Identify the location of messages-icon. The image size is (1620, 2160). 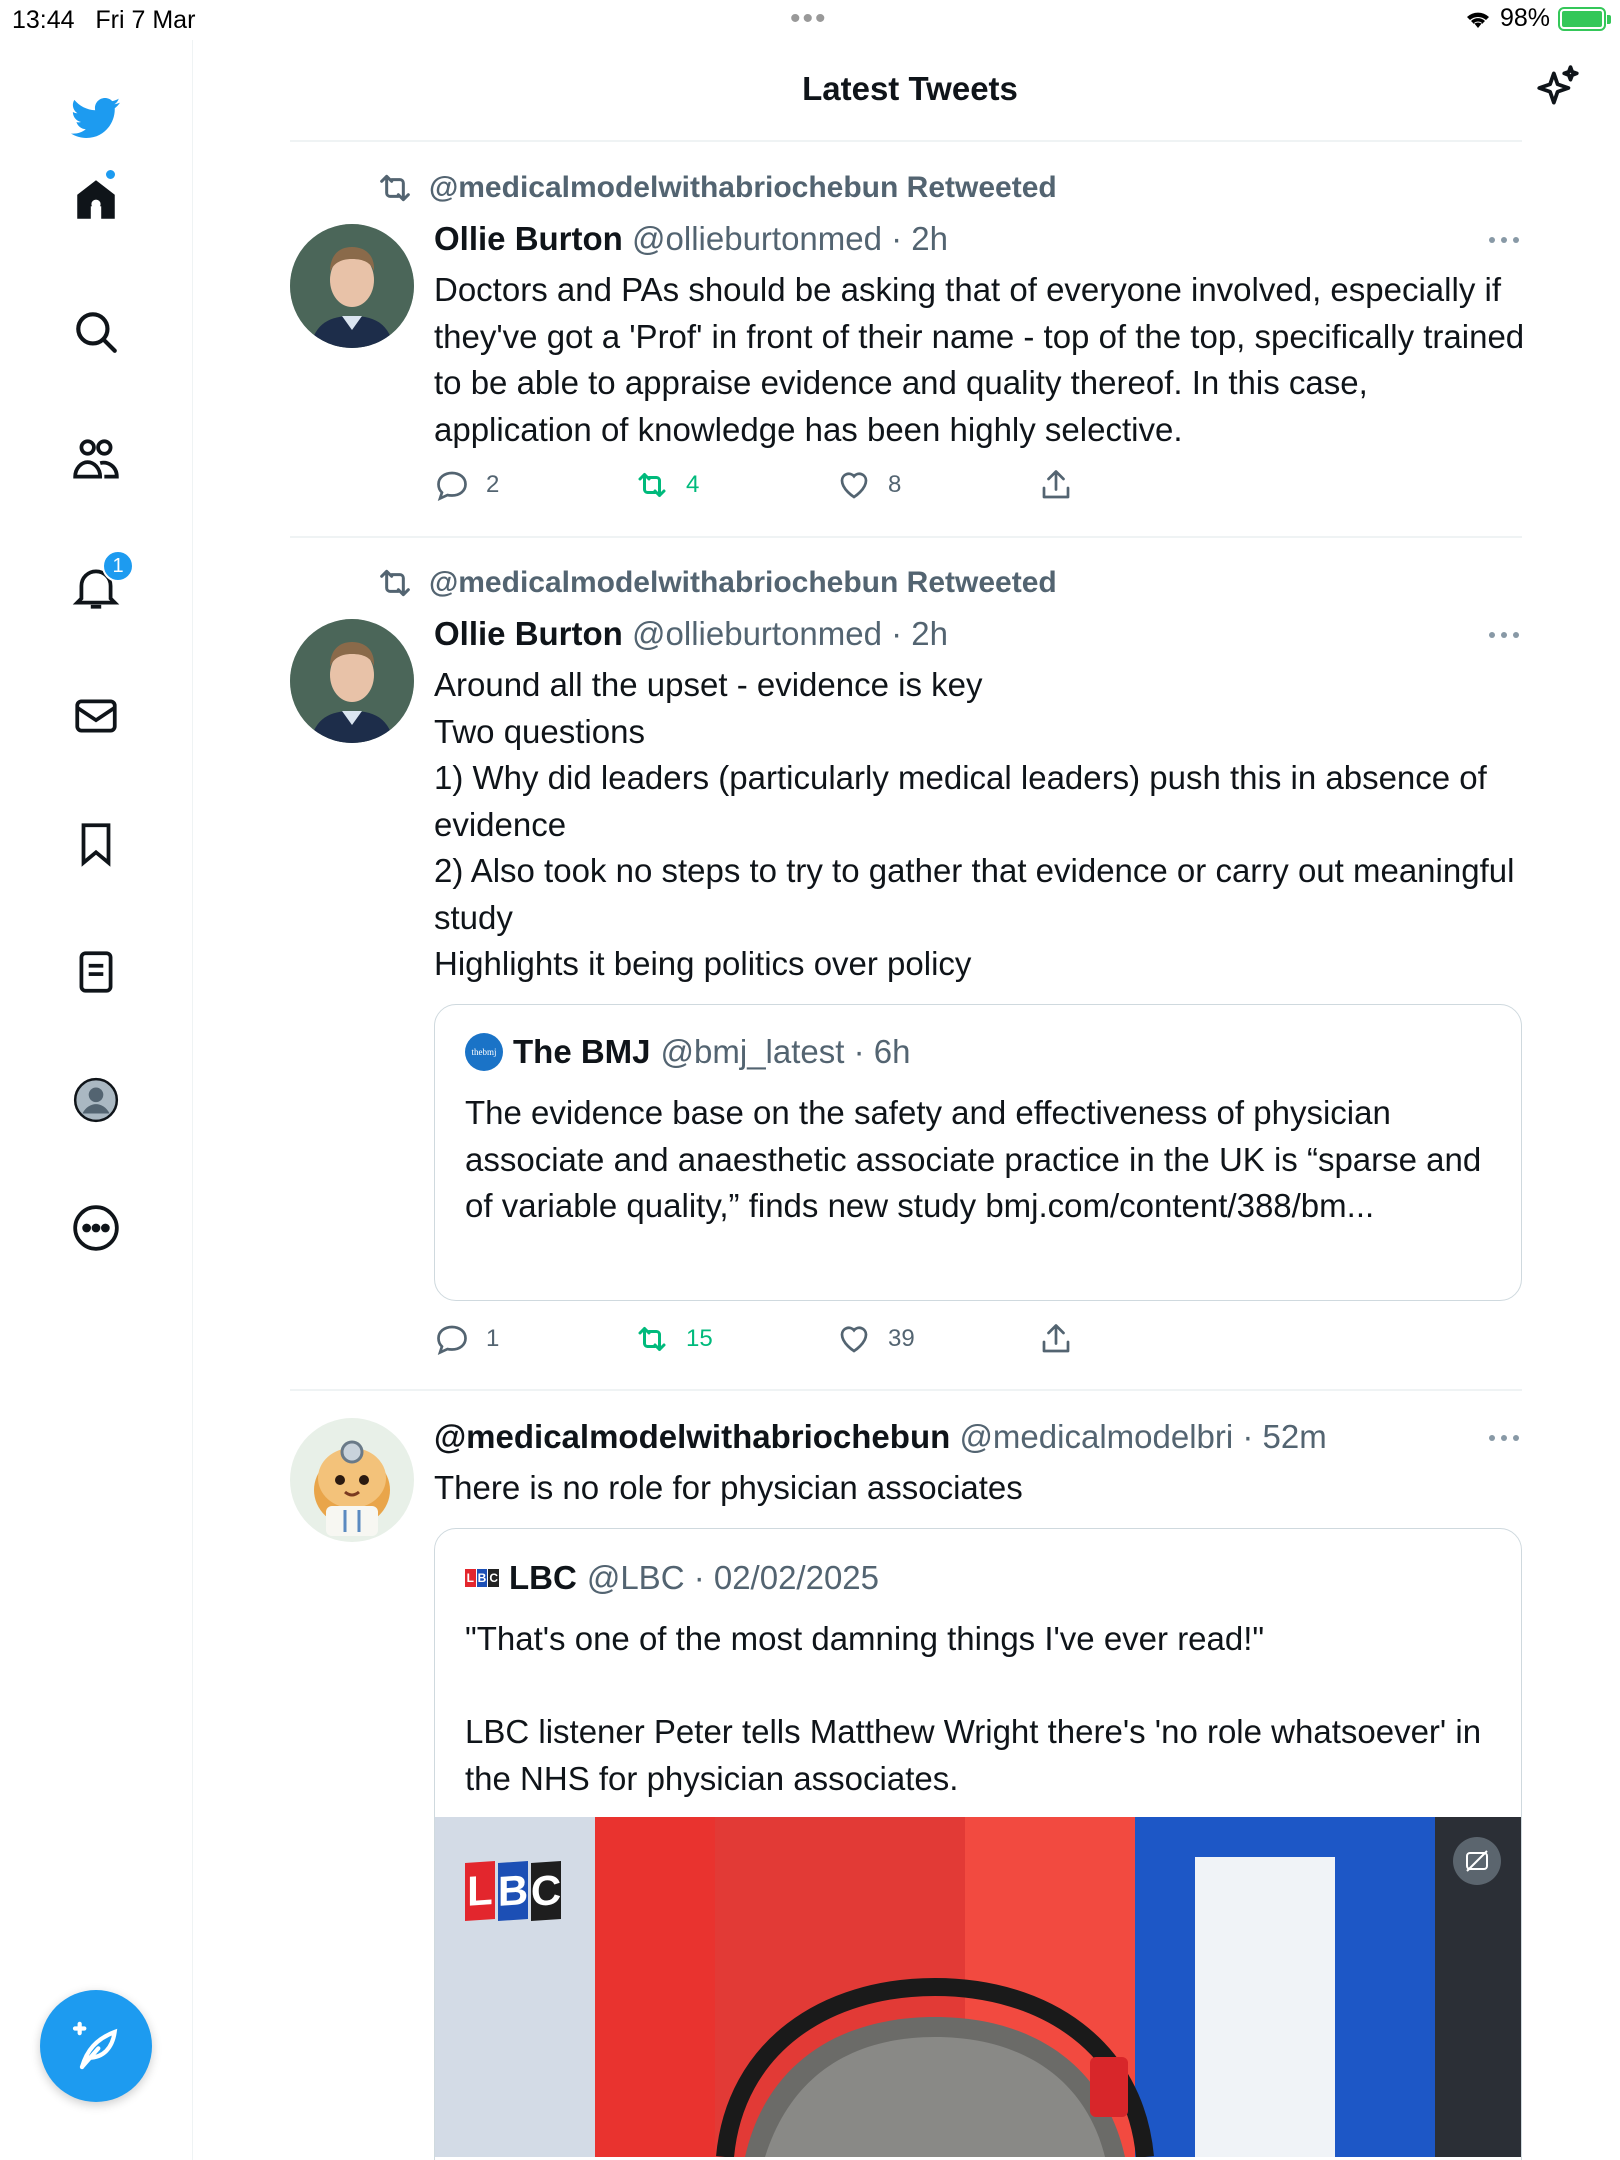
(96, 716).